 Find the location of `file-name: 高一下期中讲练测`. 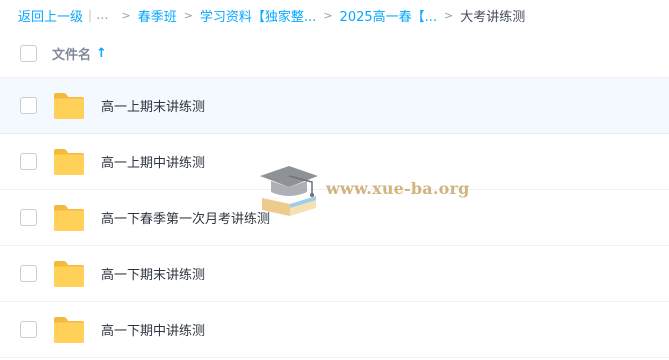

file-name: 高一下期中讲练测 is located at coordinates (153, 331).